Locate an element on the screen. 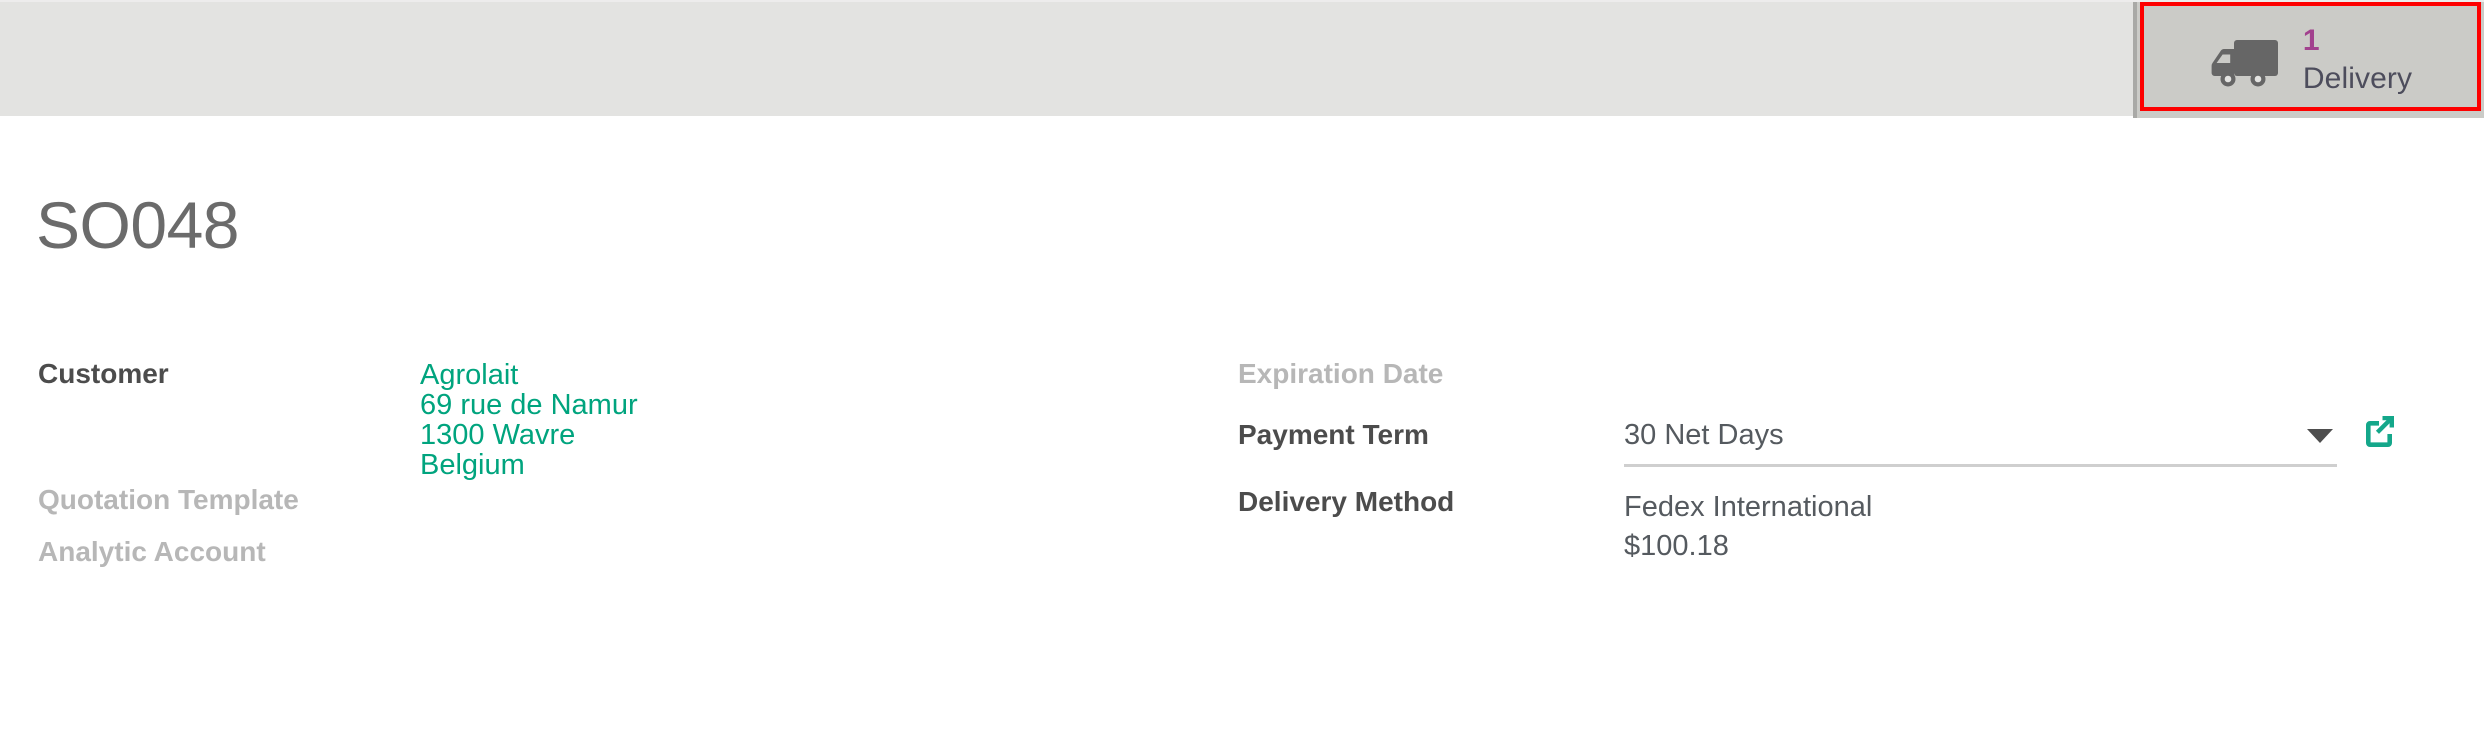 This screenshot has width=2484, height=740. delivery-carrier-value: Fedex International is located at coordinates (1748, 507).